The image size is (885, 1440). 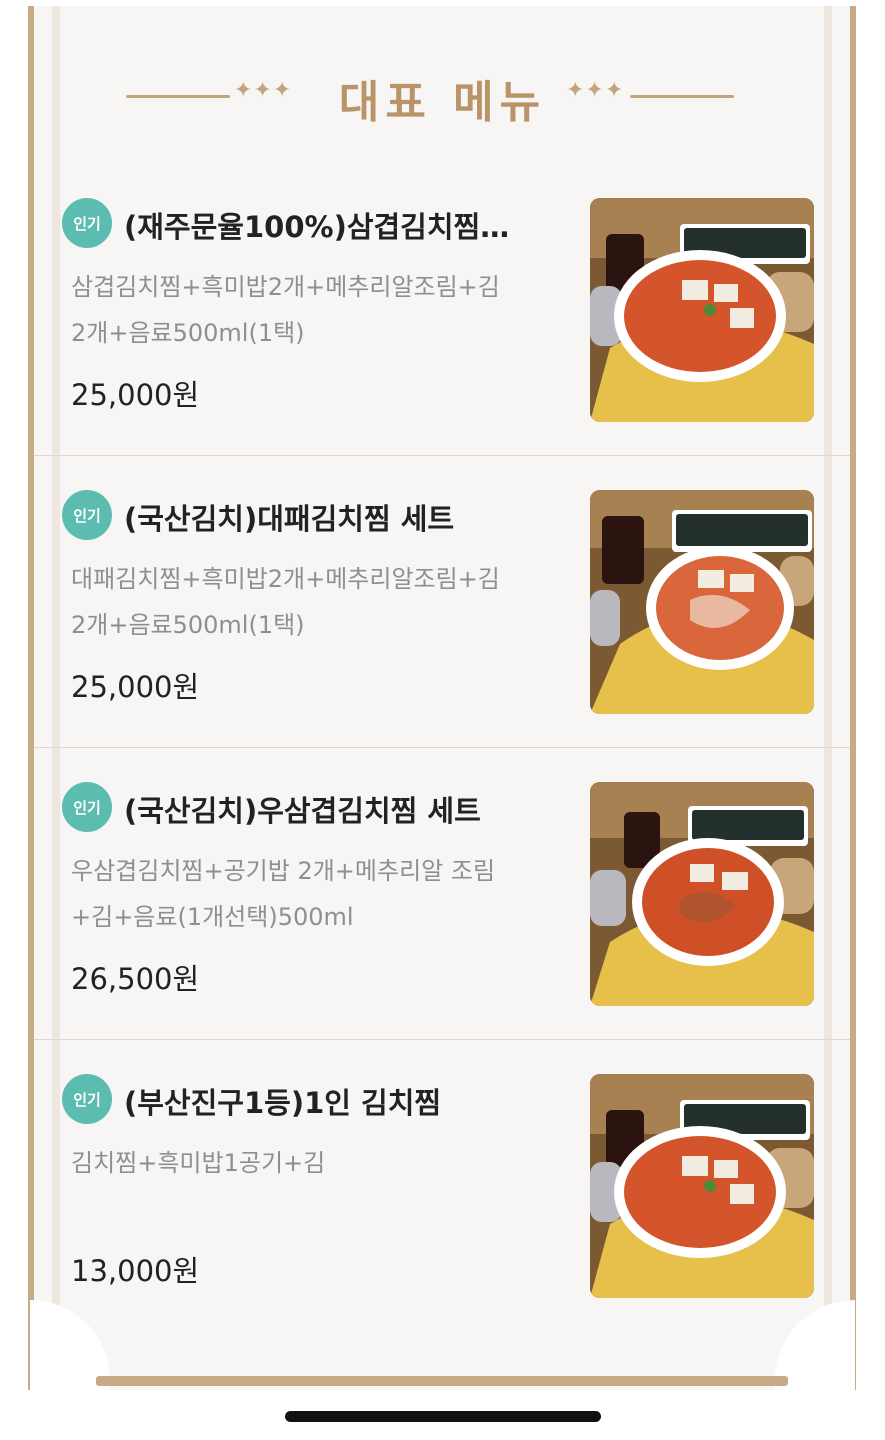 What do you see at coordinates (443, 1416) in the screenshot?
I see `home-indicator` at bounding box center [443, 1416].